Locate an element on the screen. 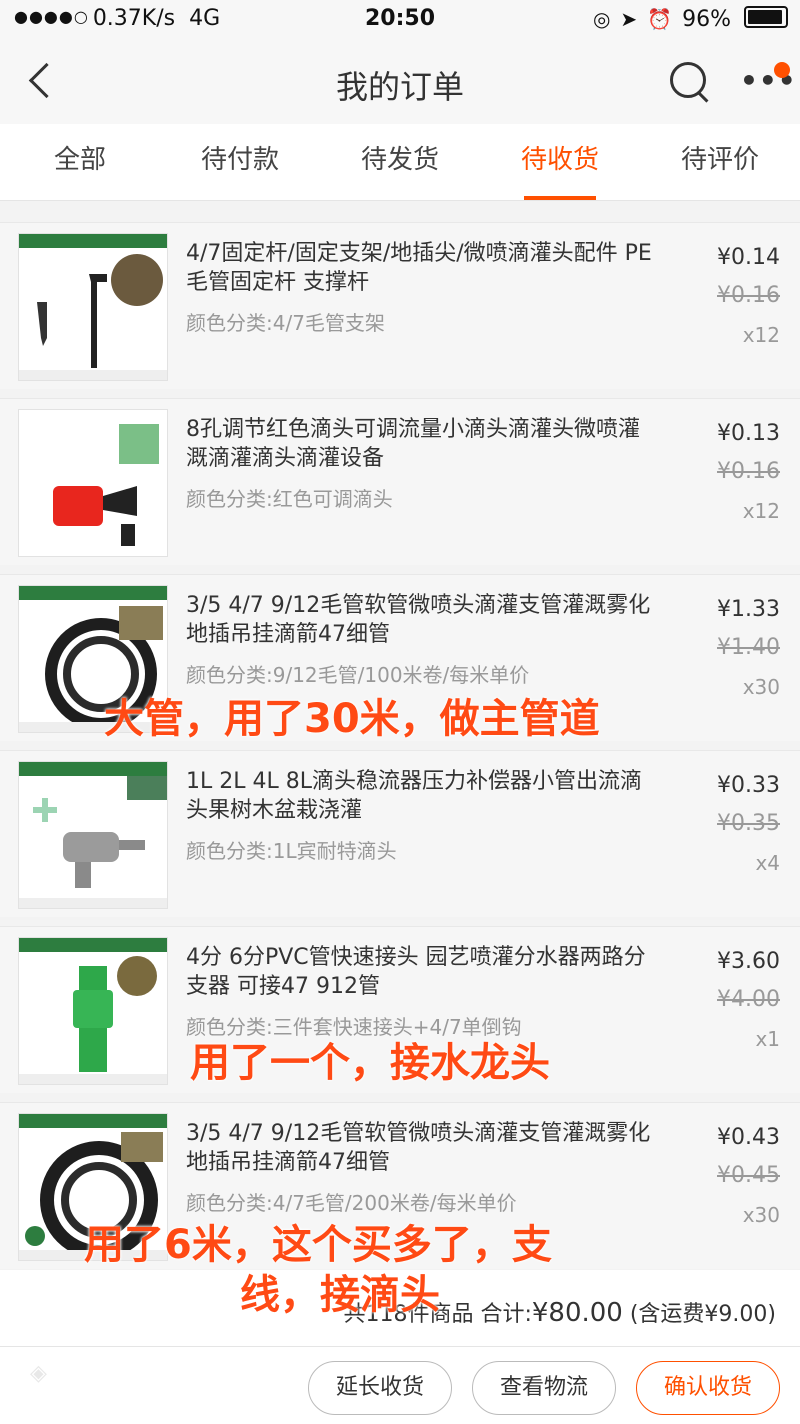 This screenshot has width=800, height=1424. product-price: ¥0.14 is located at coordinates (748, 257).